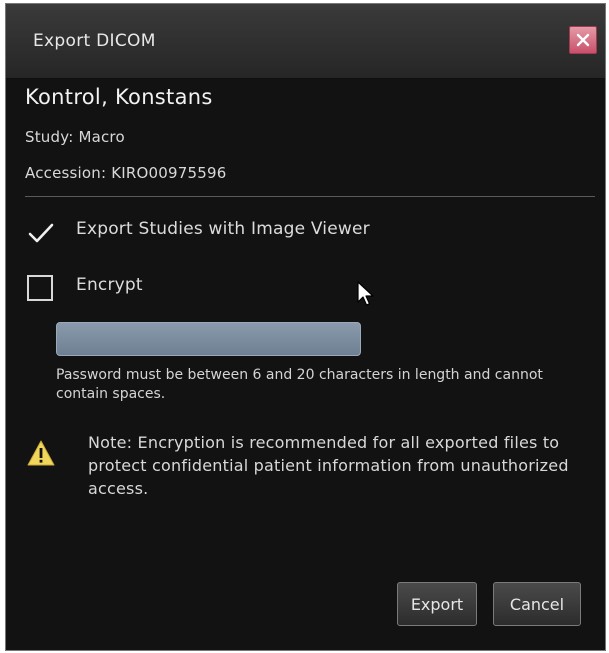  Describe the element at coordinates (208, 339) in the screenshot. I see `password-input` at that location.